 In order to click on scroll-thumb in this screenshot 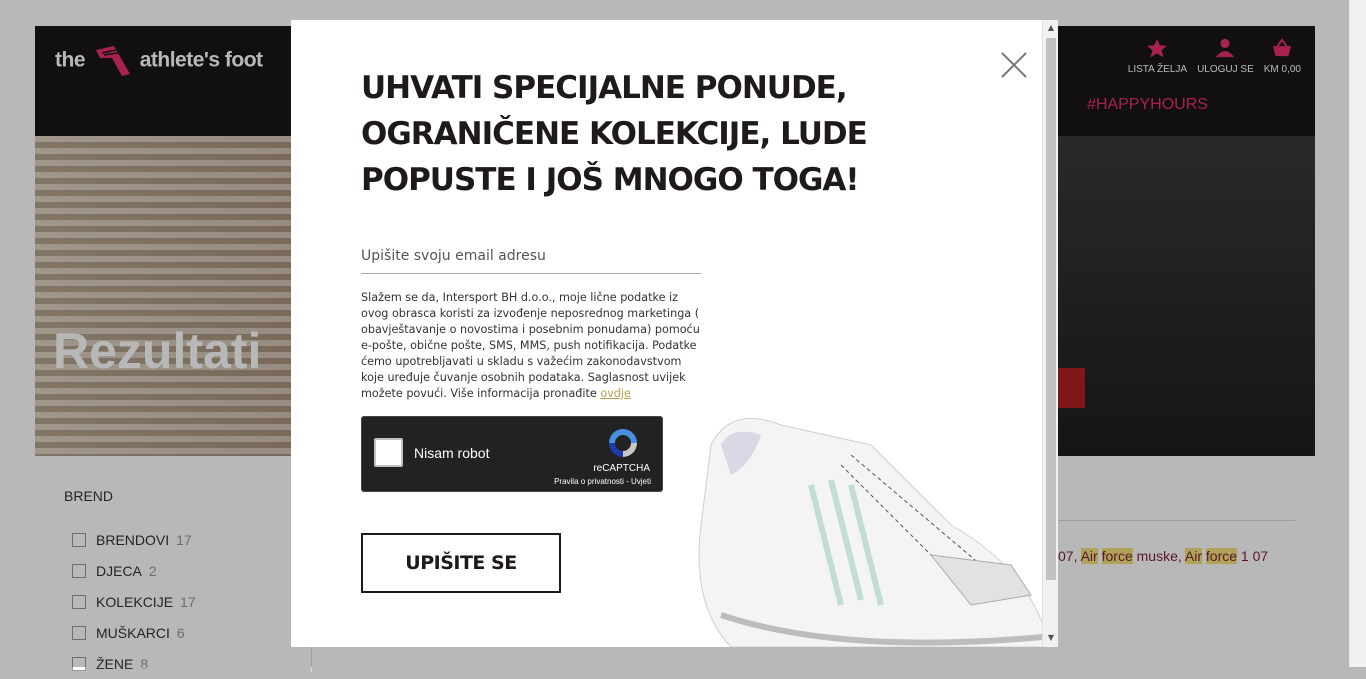, I will do `click(1051, 309)`.